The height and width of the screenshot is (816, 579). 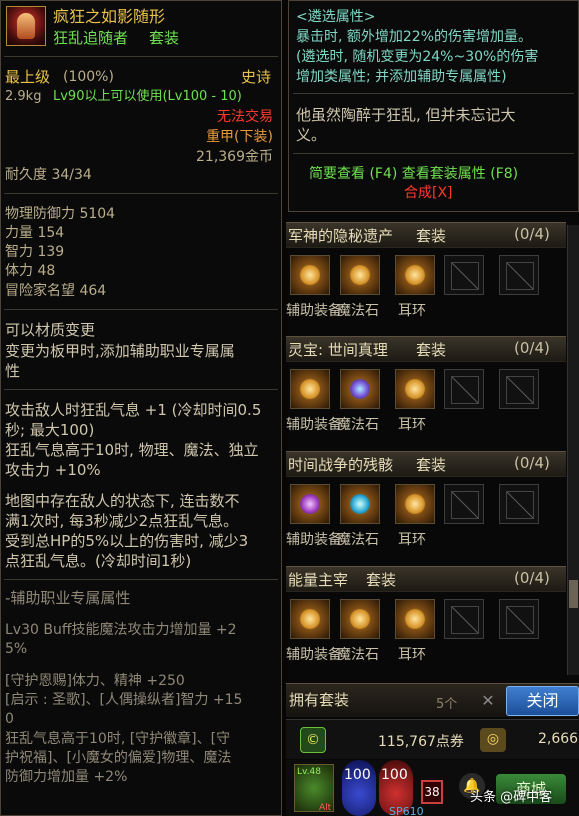 What do you see at coordinates (95, 681) in the screenshot?
I see `support-line: [守护恩赐]体力、精神 +250` at bounding box center [95, 681].